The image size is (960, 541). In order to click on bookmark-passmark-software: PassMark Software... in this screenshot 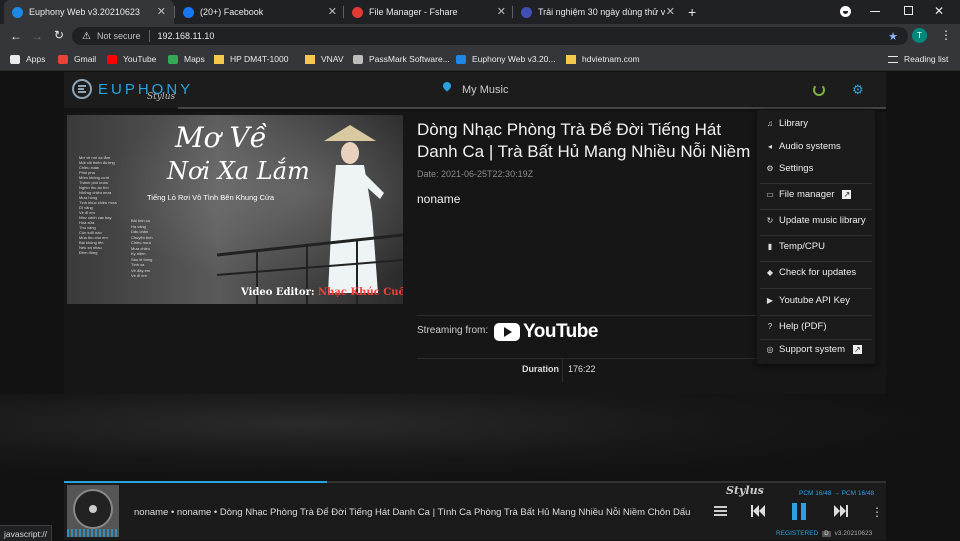, I will do `click(401, 59)`.